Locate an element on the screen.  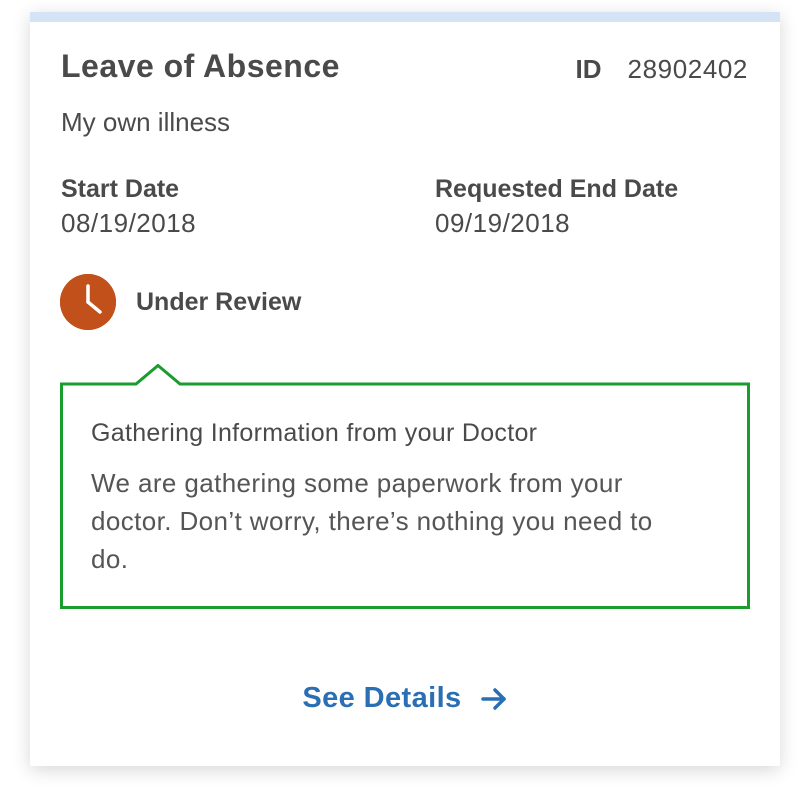
start-date-label: Start Date is located at coordinates (120, 189).